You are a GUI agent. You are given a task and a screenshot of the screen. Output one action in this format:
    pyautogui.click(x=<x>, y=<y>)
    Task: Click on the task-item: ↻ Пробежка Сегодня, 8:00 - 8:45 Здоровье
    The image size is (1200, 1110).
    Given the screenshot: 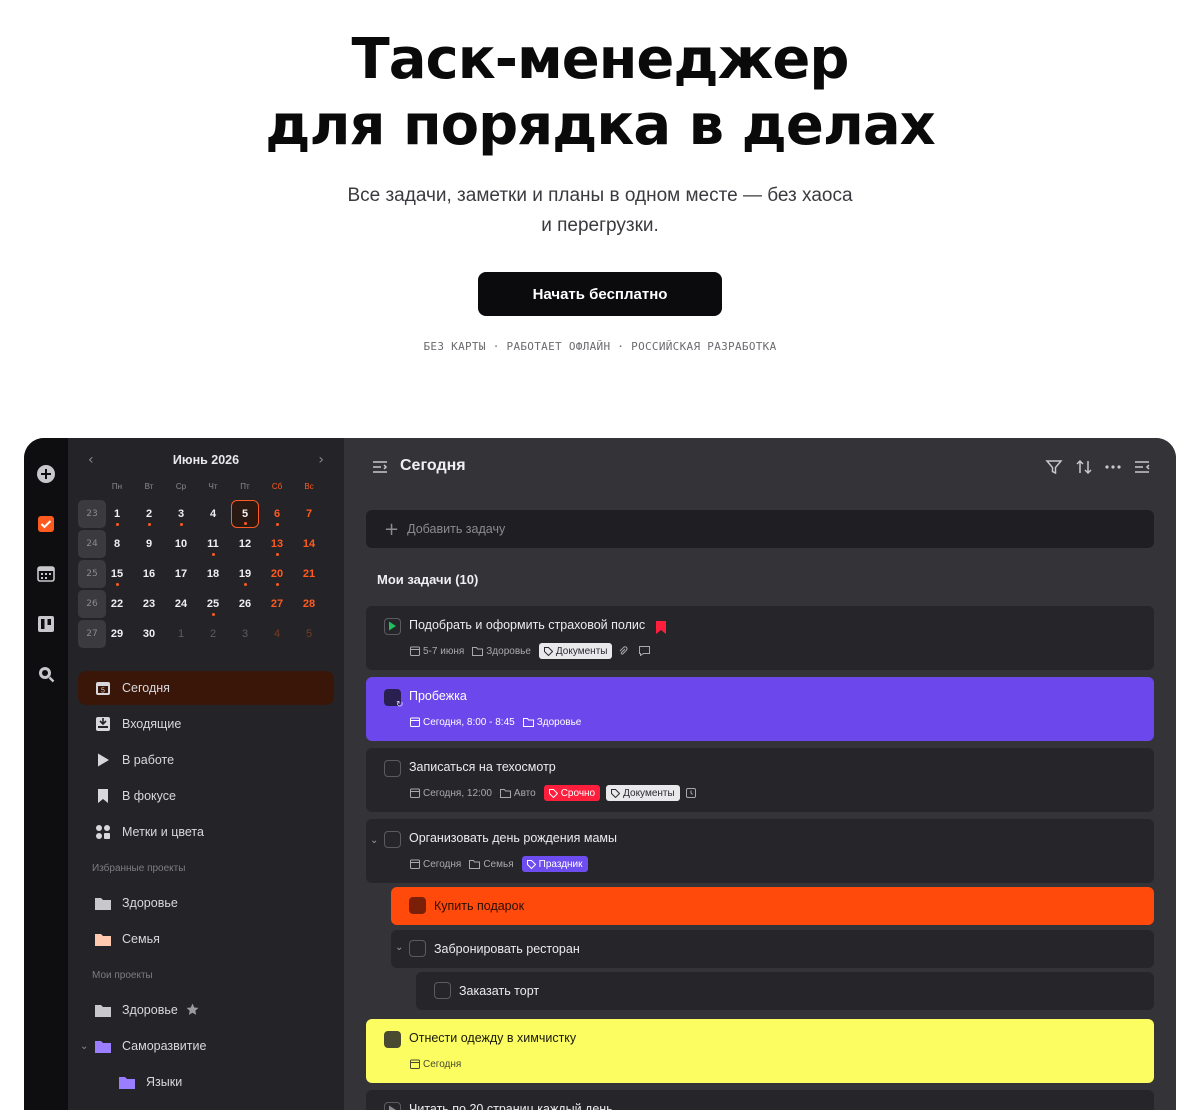 What is the action you would take?
    pyautogui.click(x=760, y=709)
    